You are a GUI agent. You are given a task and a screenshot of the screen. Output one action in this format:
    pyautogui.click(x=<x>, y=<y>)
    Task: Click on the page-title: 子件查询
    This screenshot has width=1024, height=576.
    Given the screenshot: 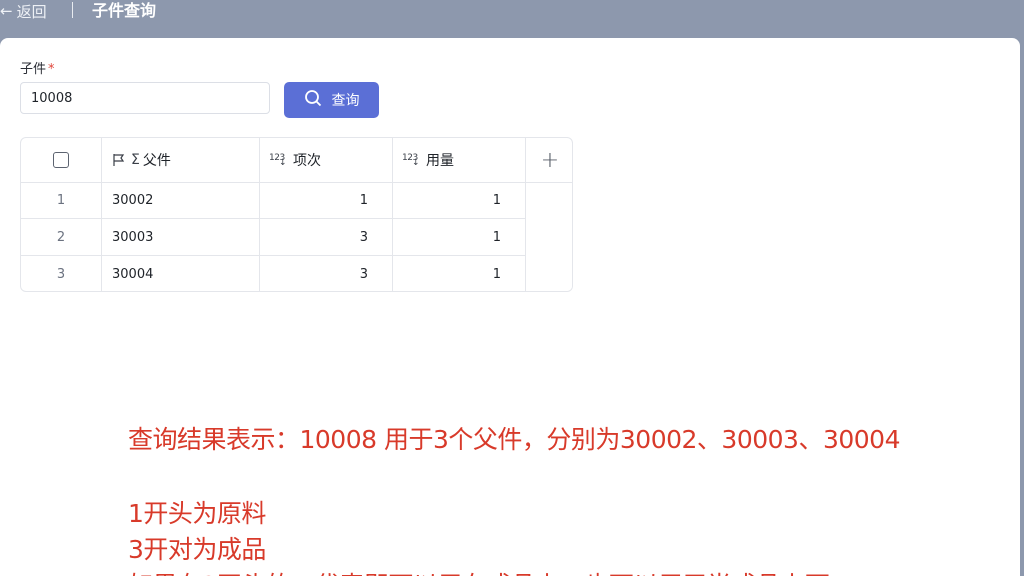 What is the action you would take?
    pyautogui.click(x=124, y=10)
    